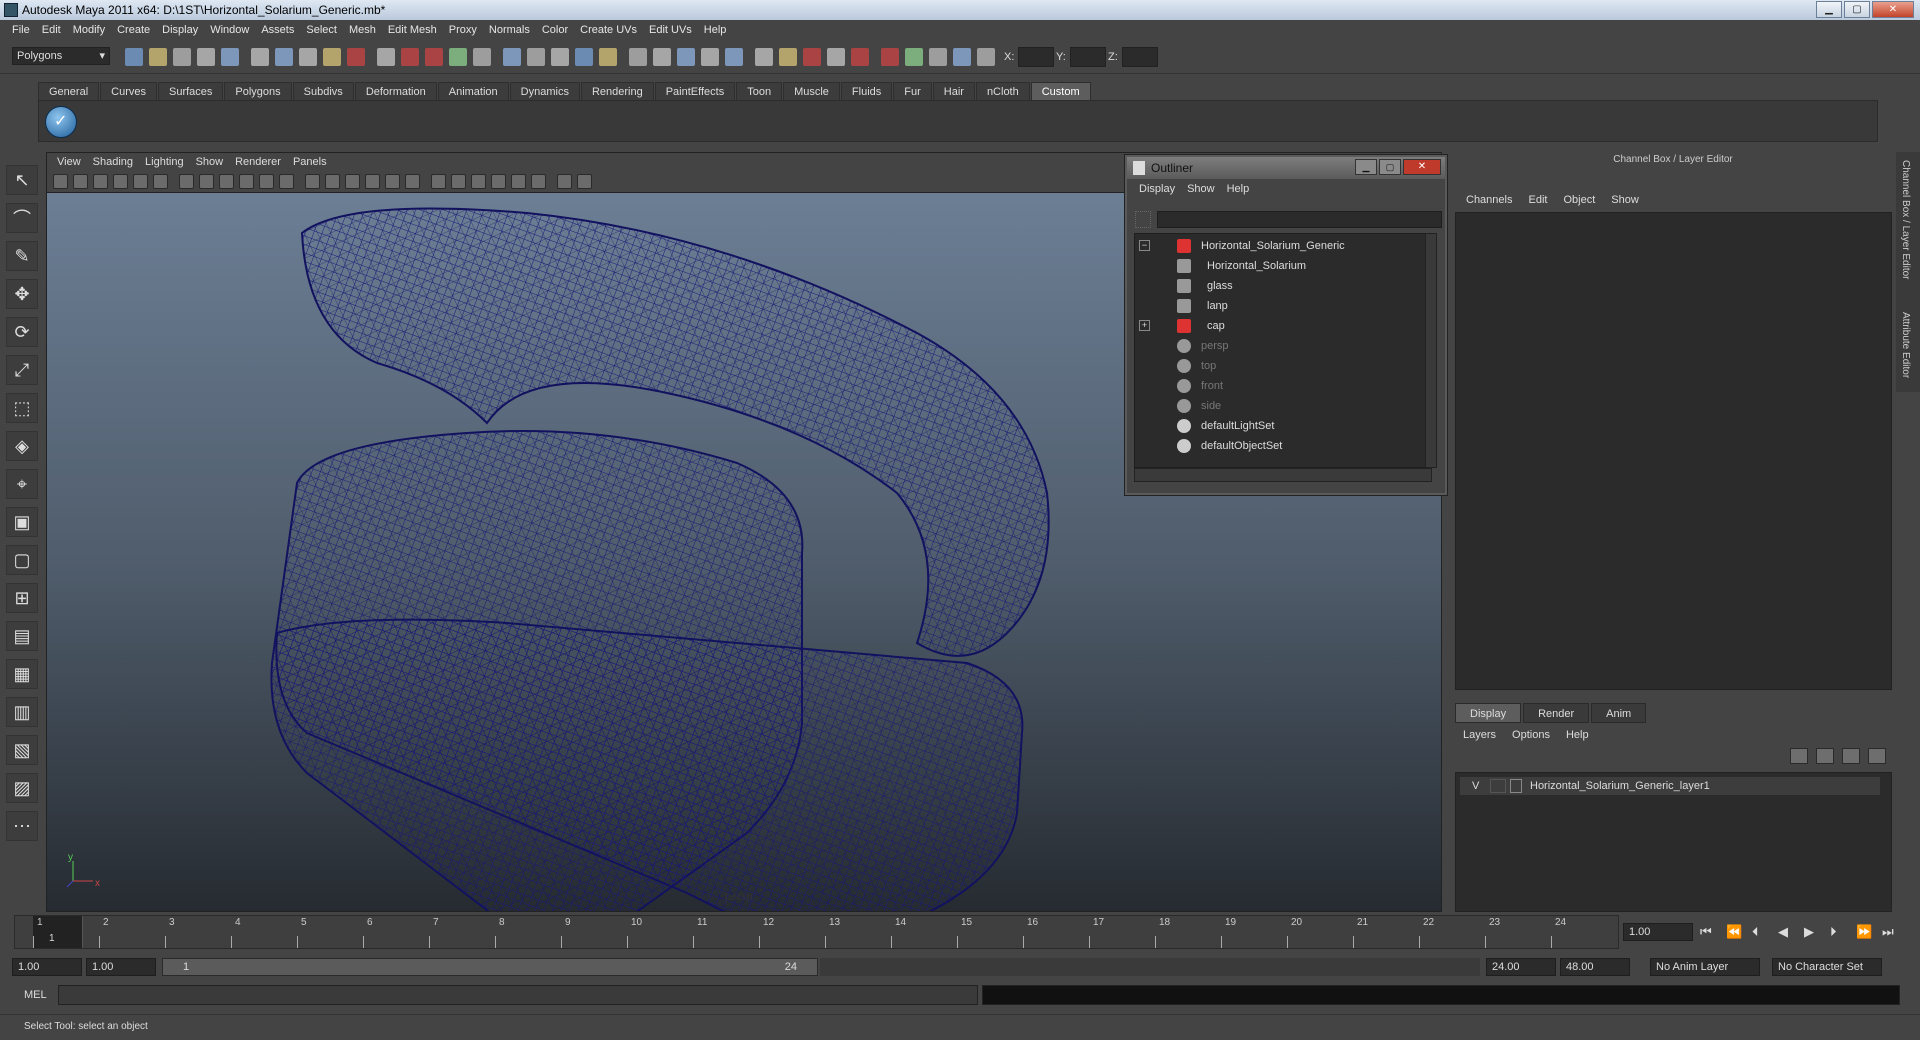 Image resolution: width=1920 pixels, height=1040 pixels. What do you see at coordinates (1299, 219) in the screenshot?
I see `outliner-filter-field` at bounding box center [1299, 219].